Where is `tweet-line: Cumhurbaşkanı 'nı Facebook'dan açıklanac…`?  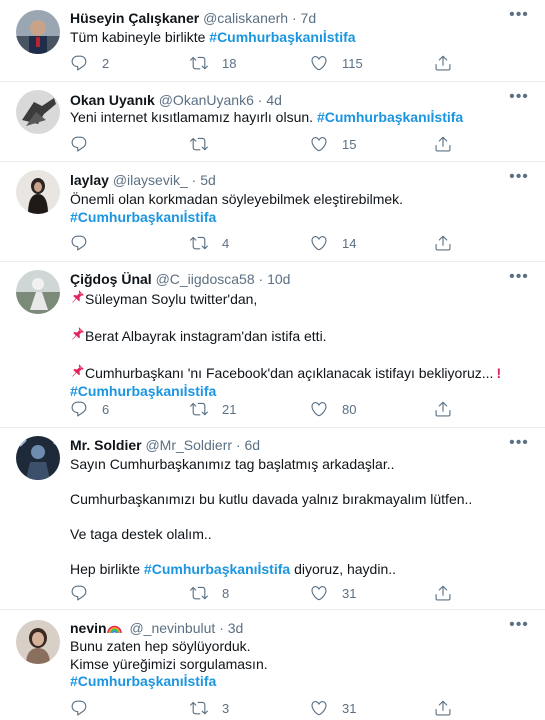
tweet-line: Cumhurbaşkanı 'nı Facebook'dan açıklanac… is located at coordinates (289, 373).